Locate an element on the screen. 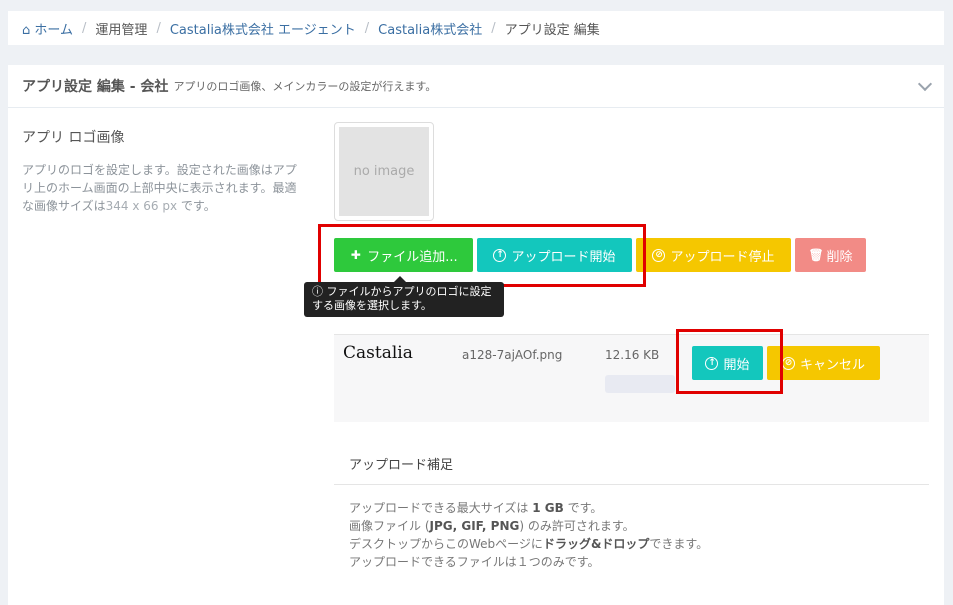 The image size is (953, 605). breadcrumb-home: ⌂ ホーム is located at coordinates (47, 28).